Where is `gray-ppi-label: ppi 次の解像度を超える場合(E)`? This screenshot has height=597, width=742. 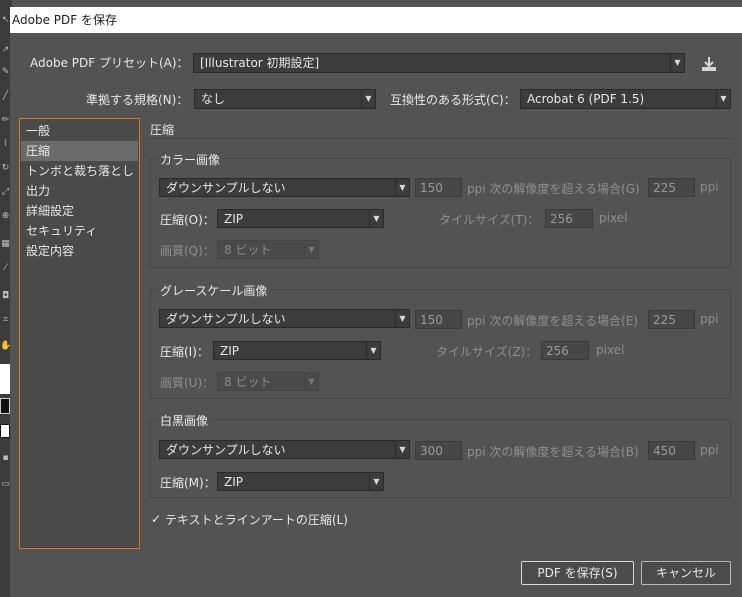
gray-ppi-label: ppi 次の解像度を超える場合(E) is located at coordinates (552, 321).